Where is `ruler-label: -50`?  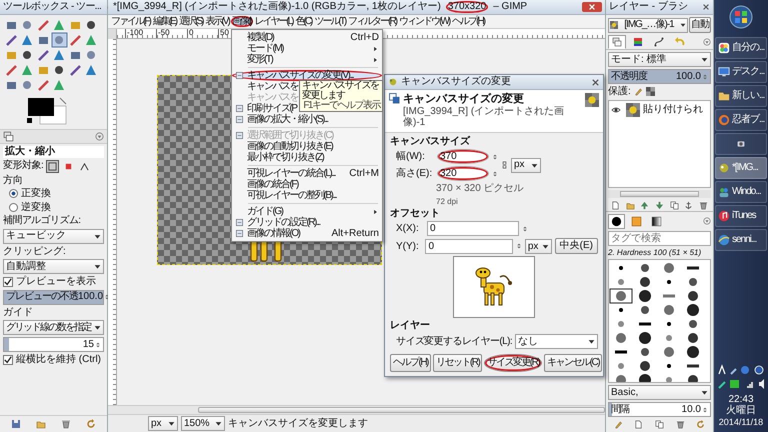 ruler-label: -50 is located at coordinates (171, 33).